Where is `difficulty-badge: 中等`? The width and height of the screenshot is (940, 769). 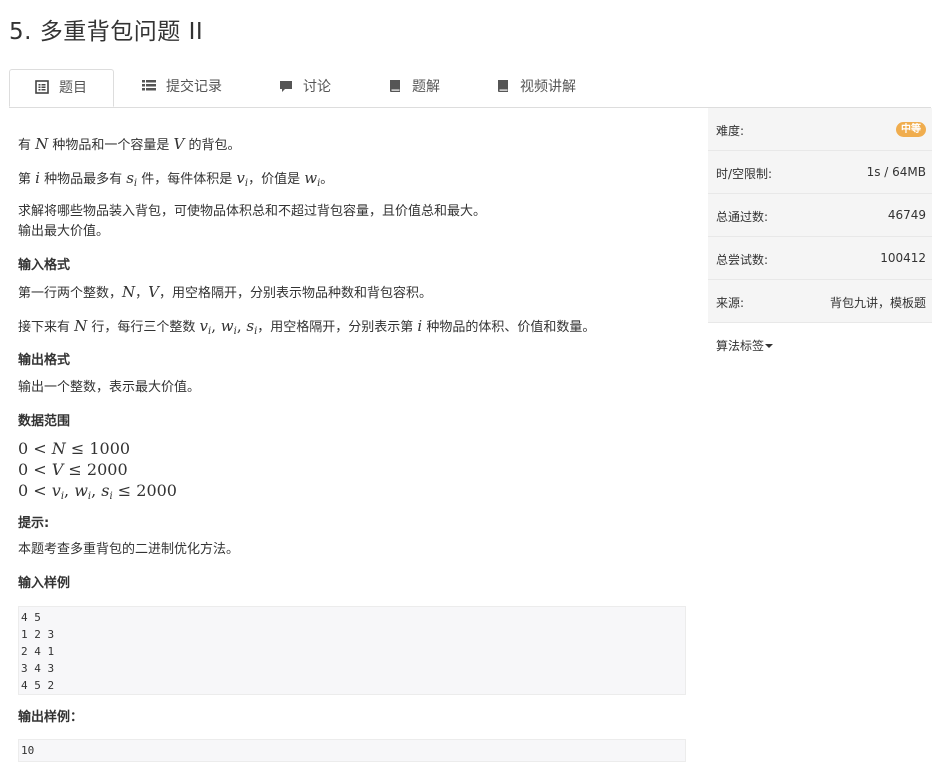
difficulty-badge: 中等 is located at coordinates (911, 129).